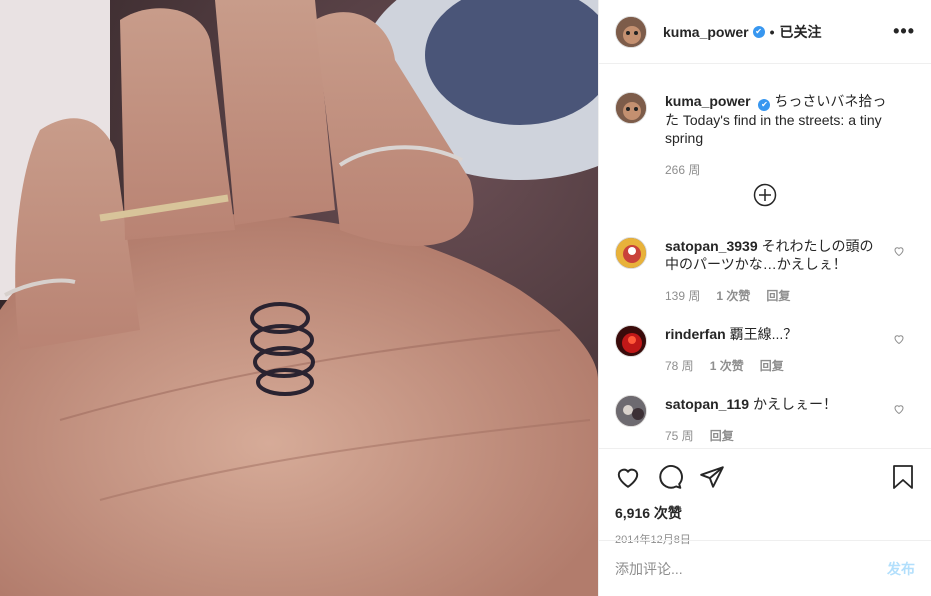 The image size is (931, 596). What do you see at coordinates (679, 366) in the screenshot?
I see `comment-time: 78 周` at bounding box center [679, 366].